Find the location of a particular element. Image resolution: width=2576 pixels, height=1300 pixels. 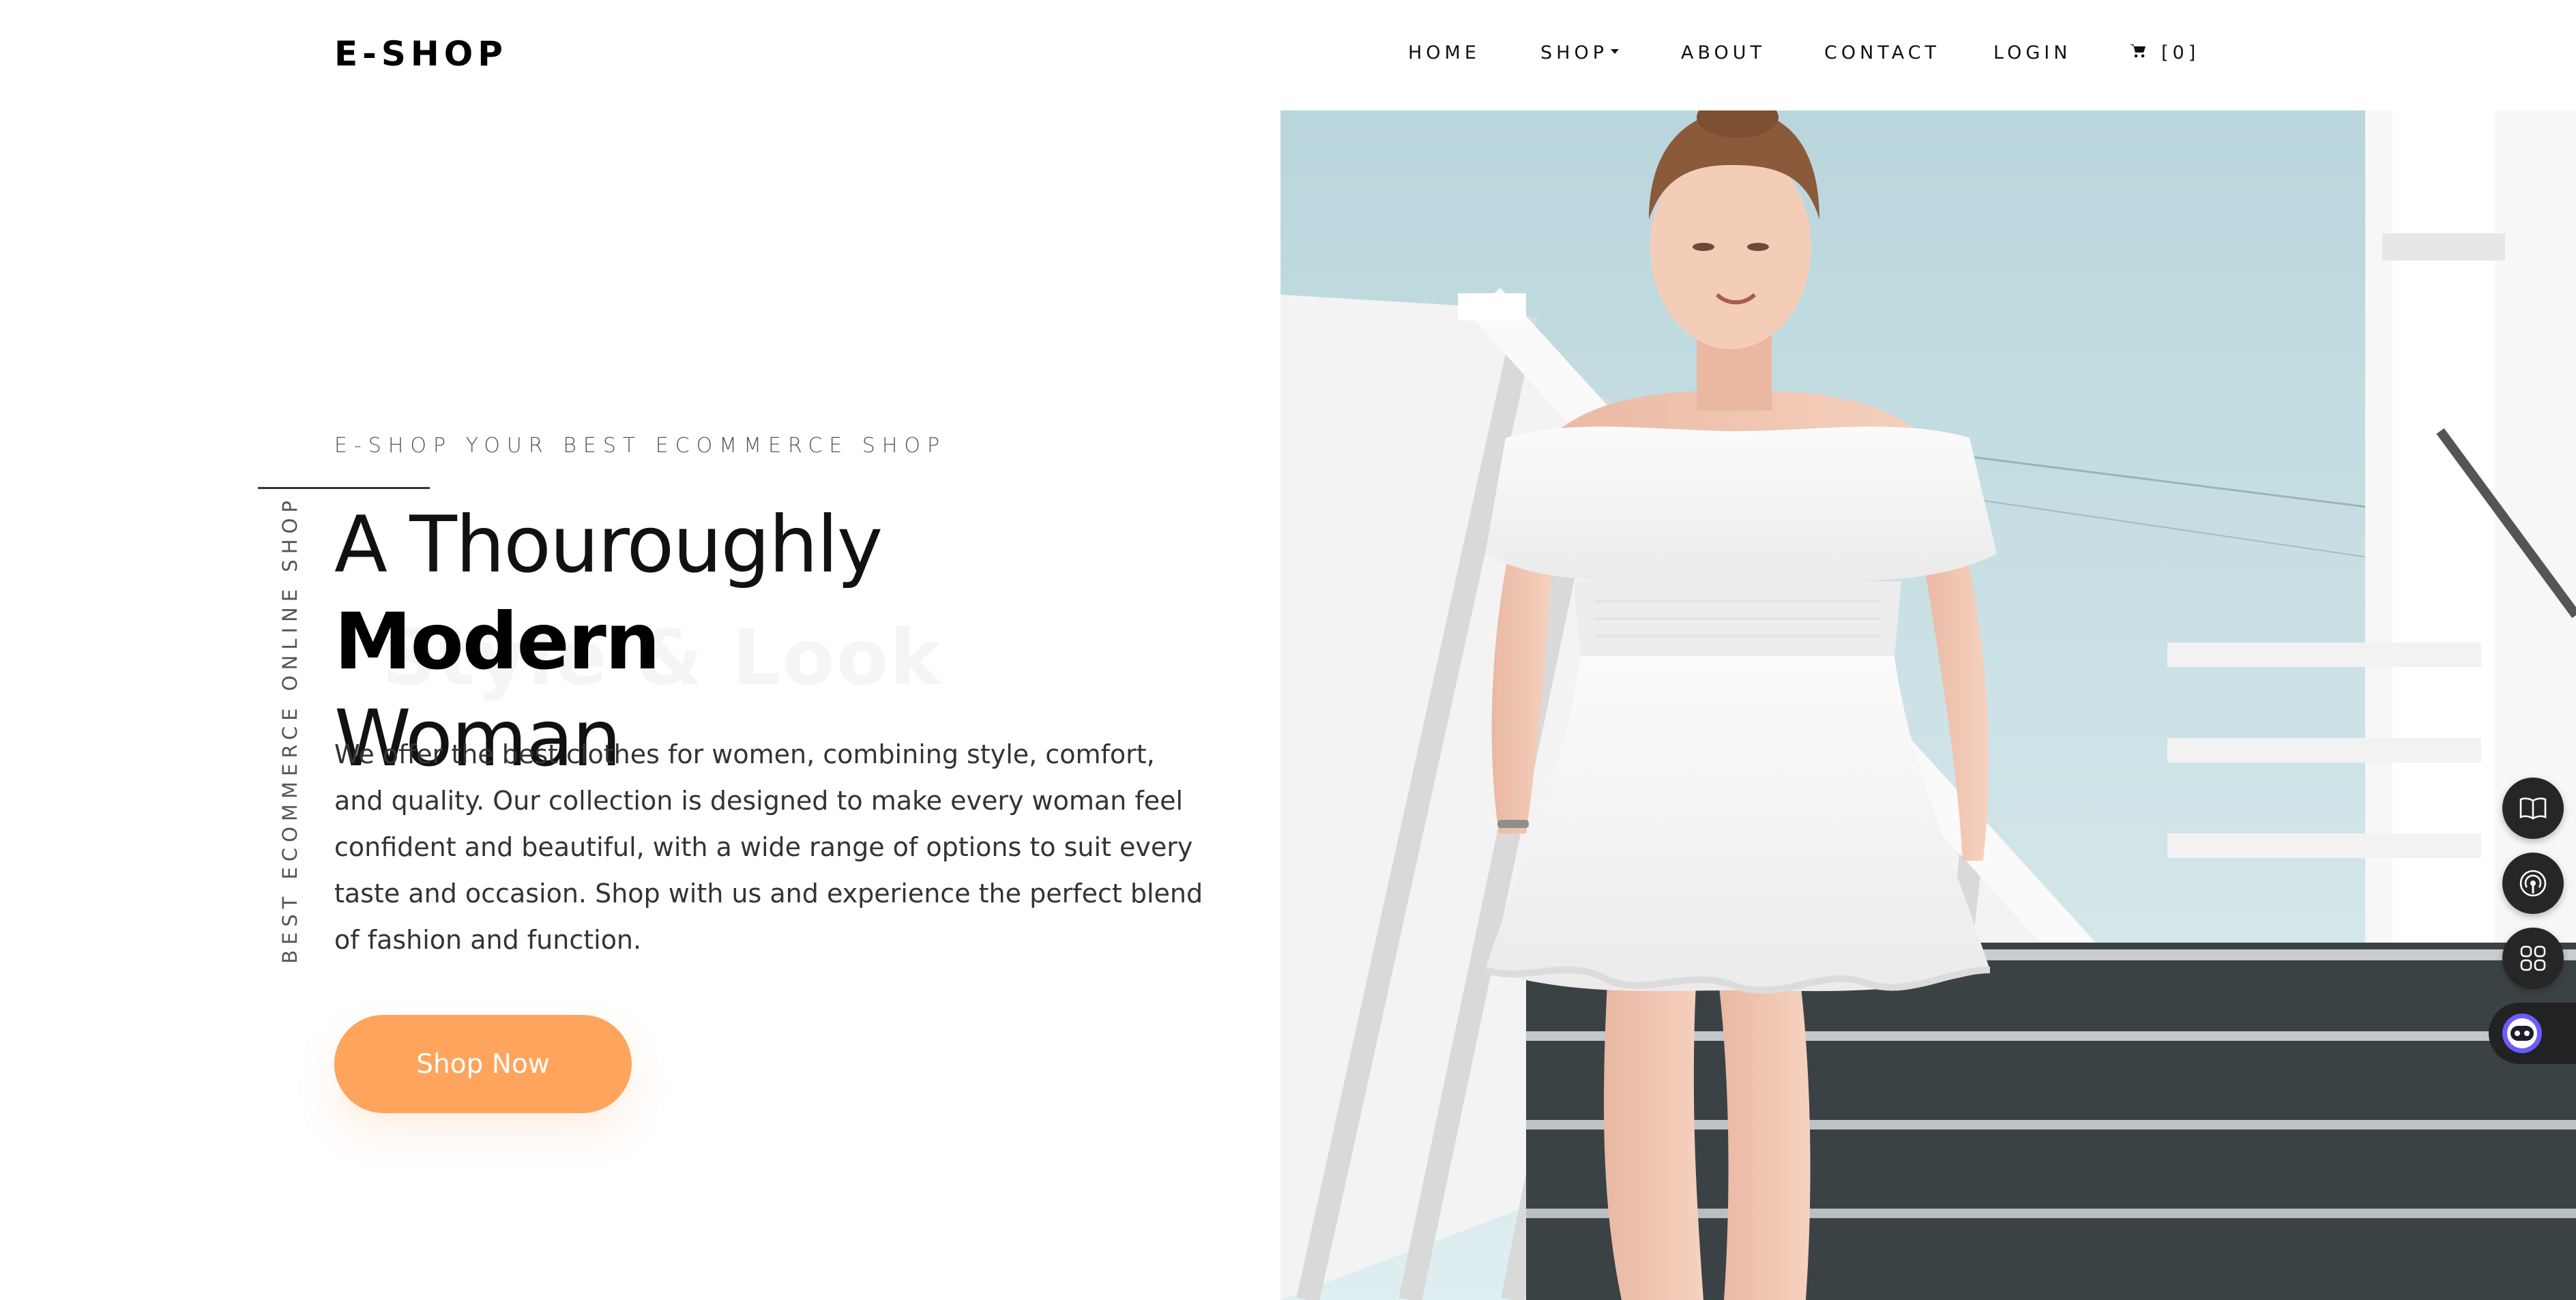

nav-login: LOGIN is located at coordinates (2032, 52).